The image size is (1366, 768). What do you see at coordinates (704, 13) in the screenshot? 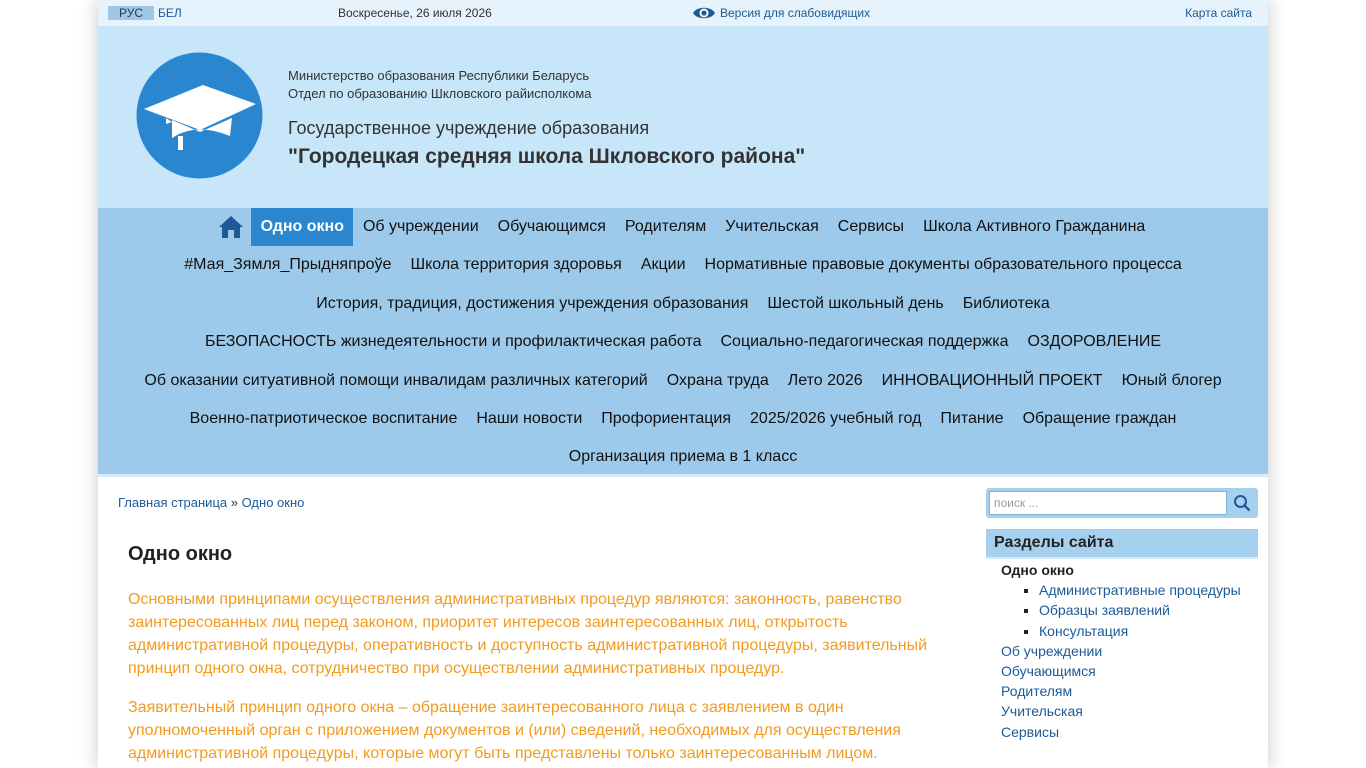
I see `eye-icon` at bounding box center [704, 13].